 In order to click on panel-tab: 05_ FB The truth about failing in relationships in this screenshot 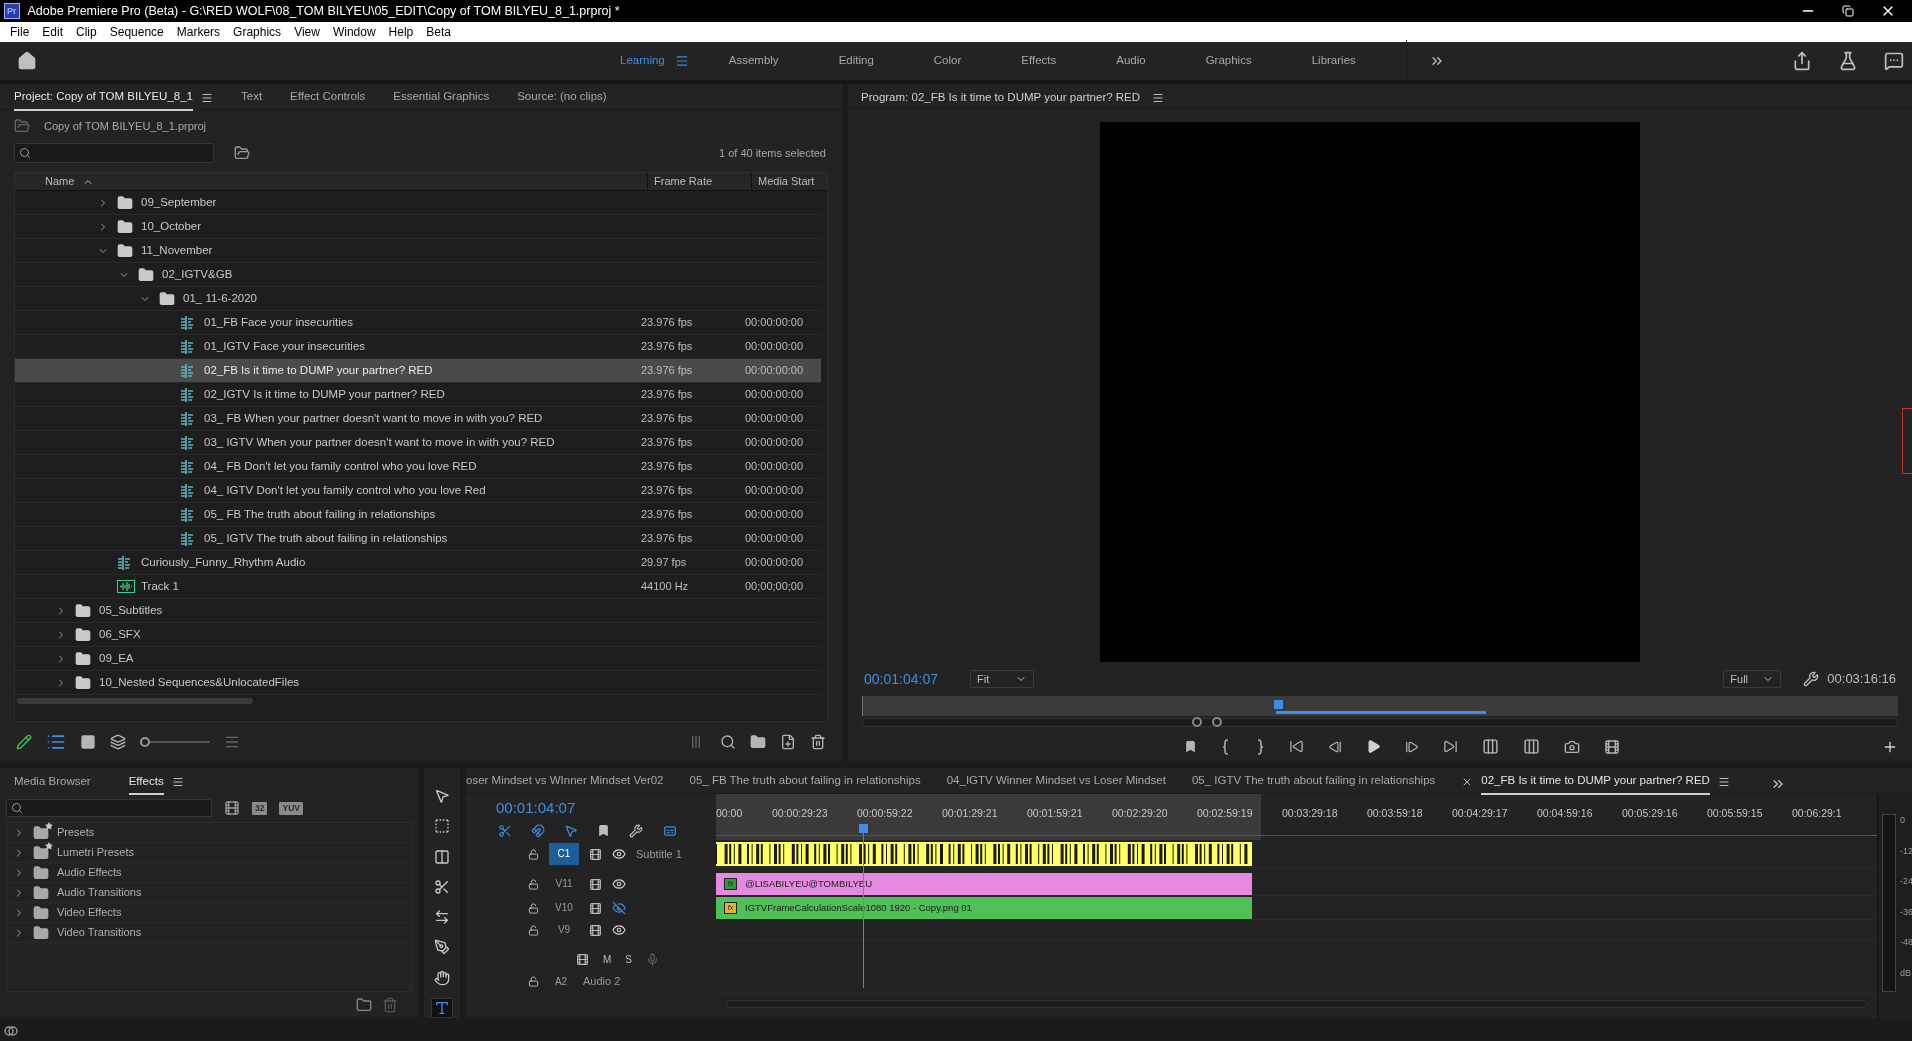, I will do `click(805, 783)`.